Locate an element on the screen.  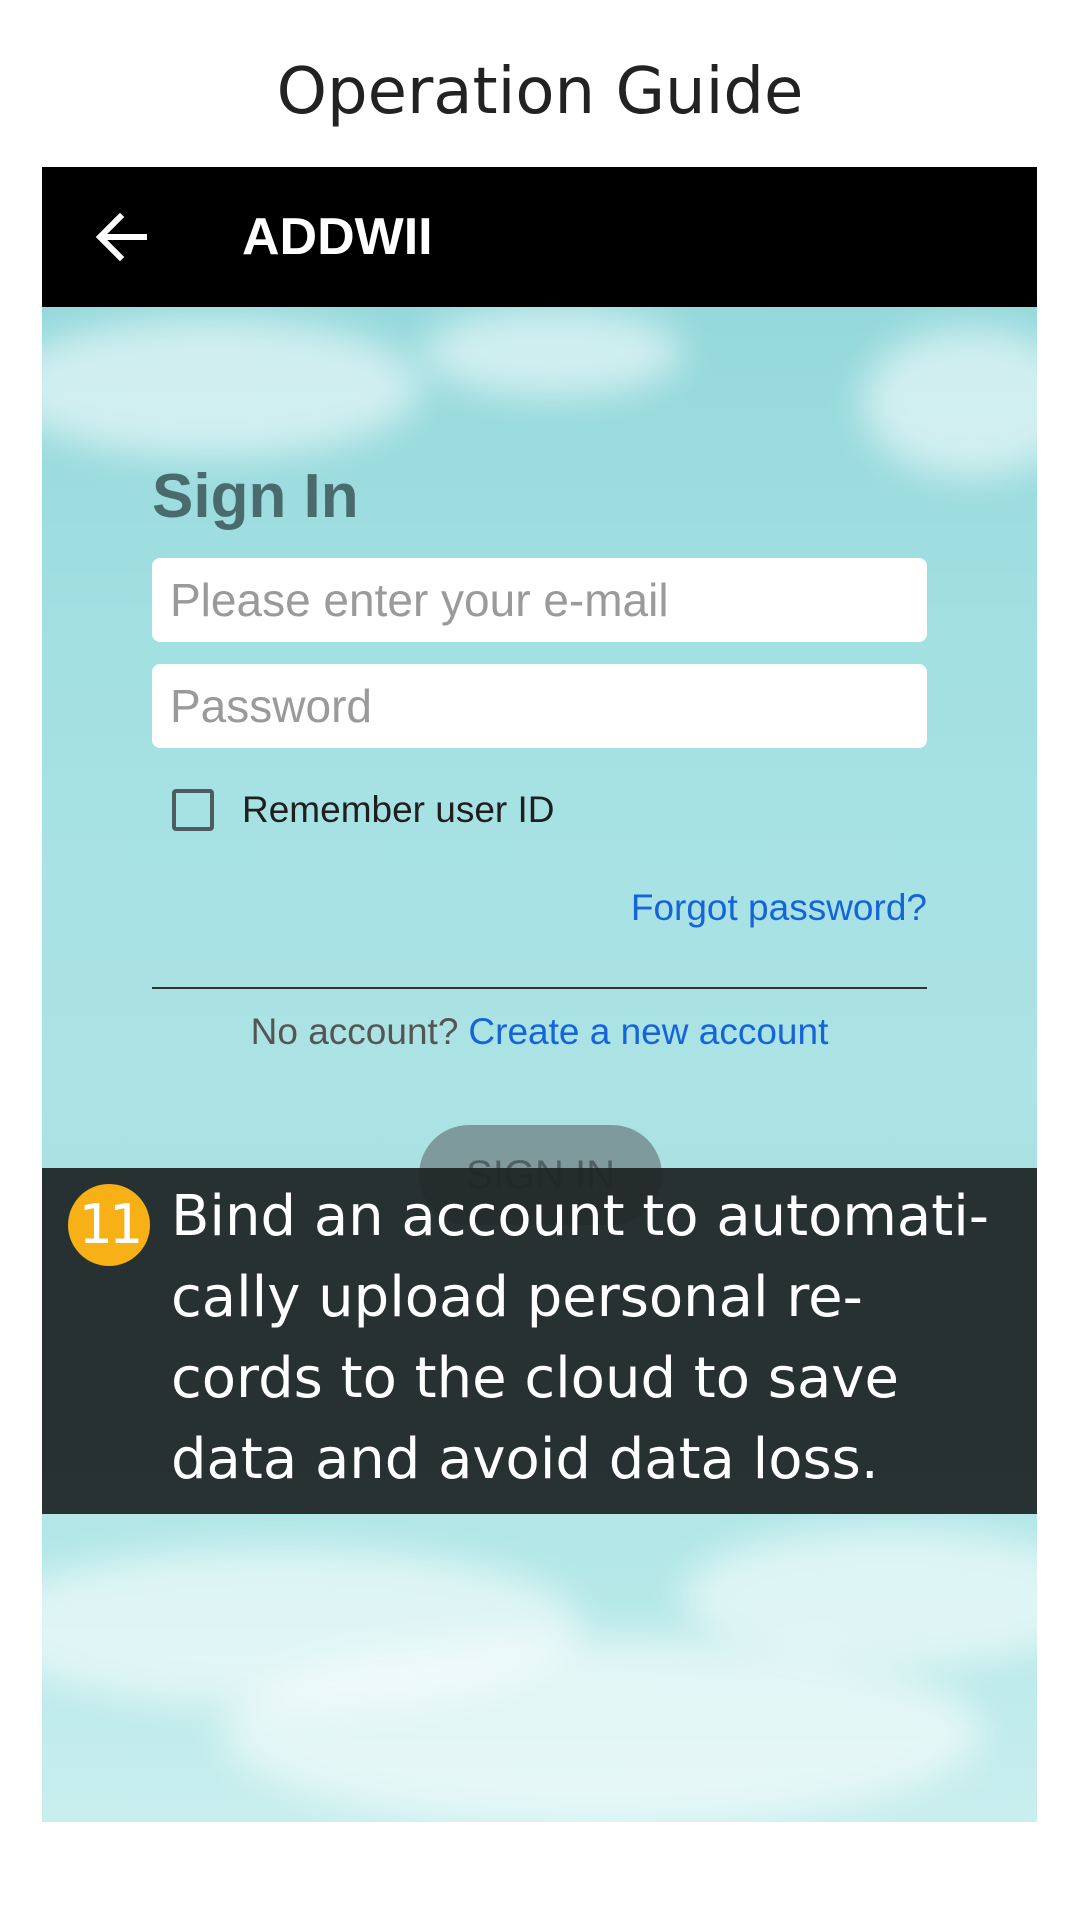
arrow-left-icon is located at coordinates (121, 237).